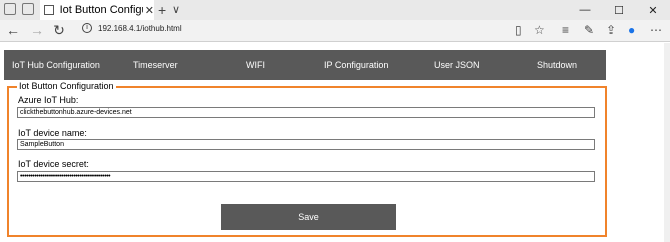 This screenshot has width=670, height=242. I want to click on page-favicon-icon, so click(49, 10).